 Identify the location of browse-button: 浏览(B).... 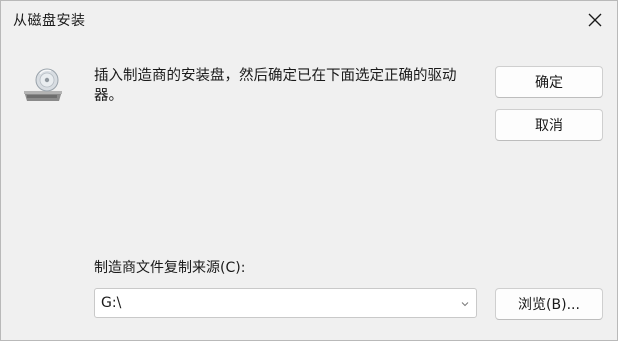
(549, 304).